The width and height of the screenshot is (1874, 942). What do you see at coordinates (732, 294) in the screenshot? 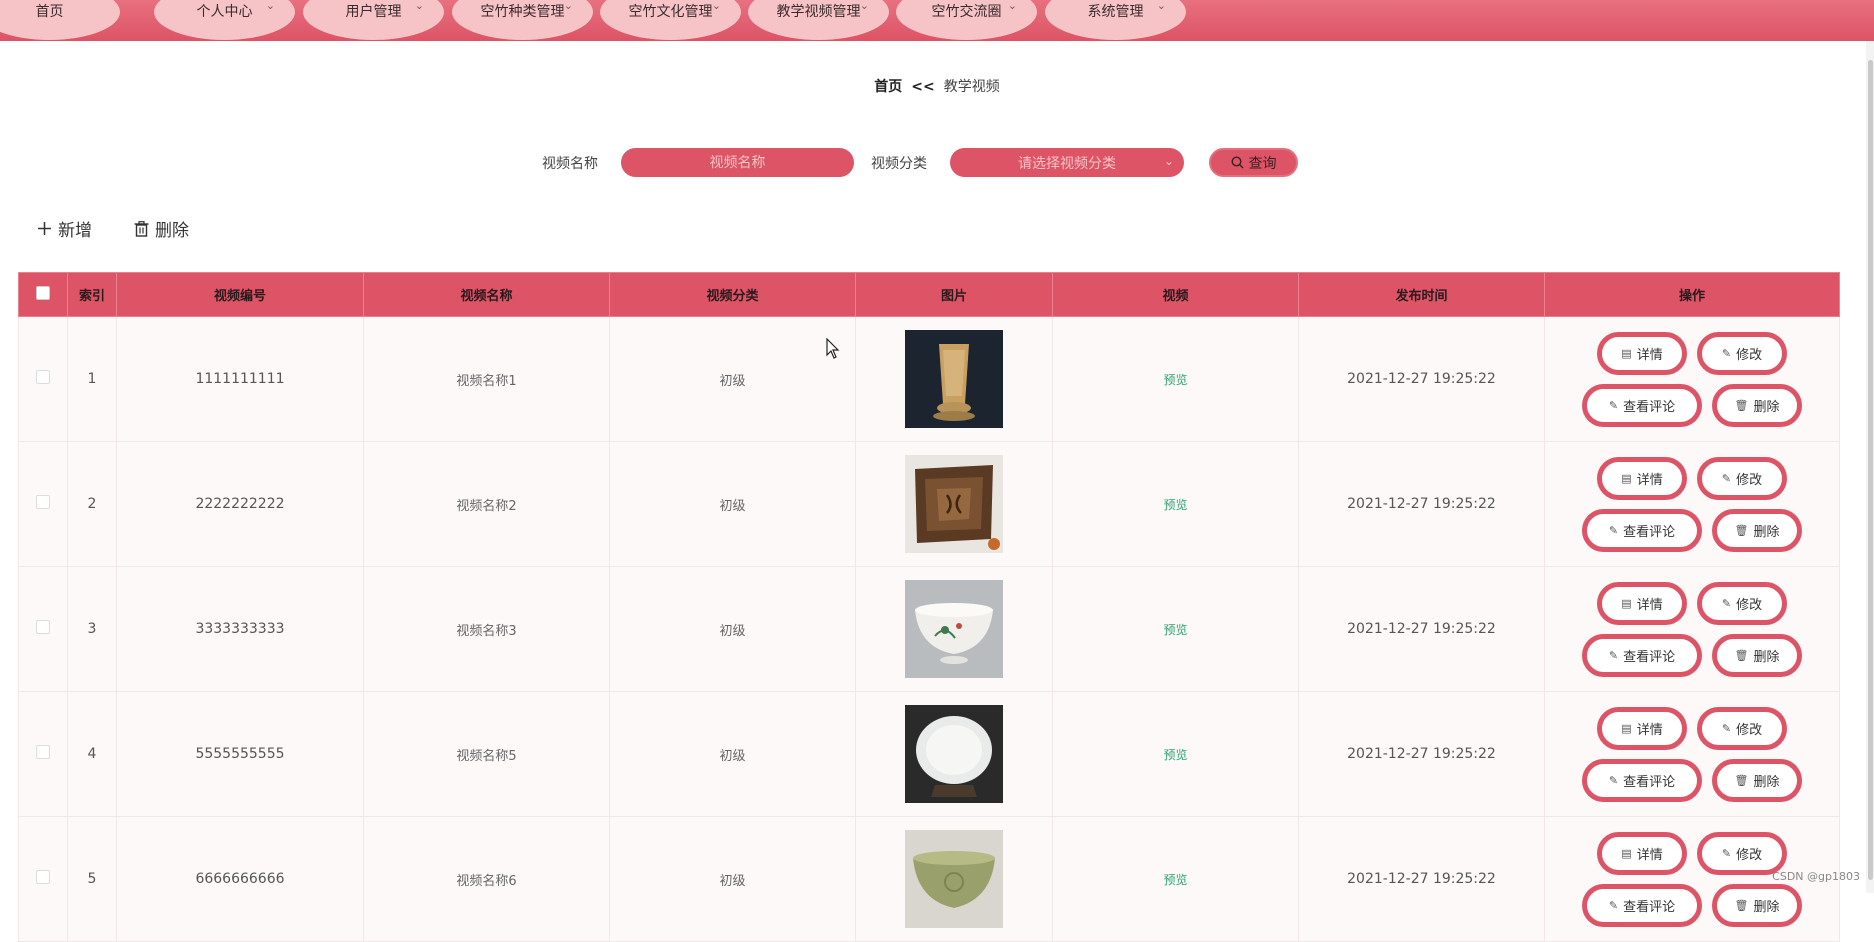
I see `header-video-category: 视频分类` at bounding box center [732, 294].